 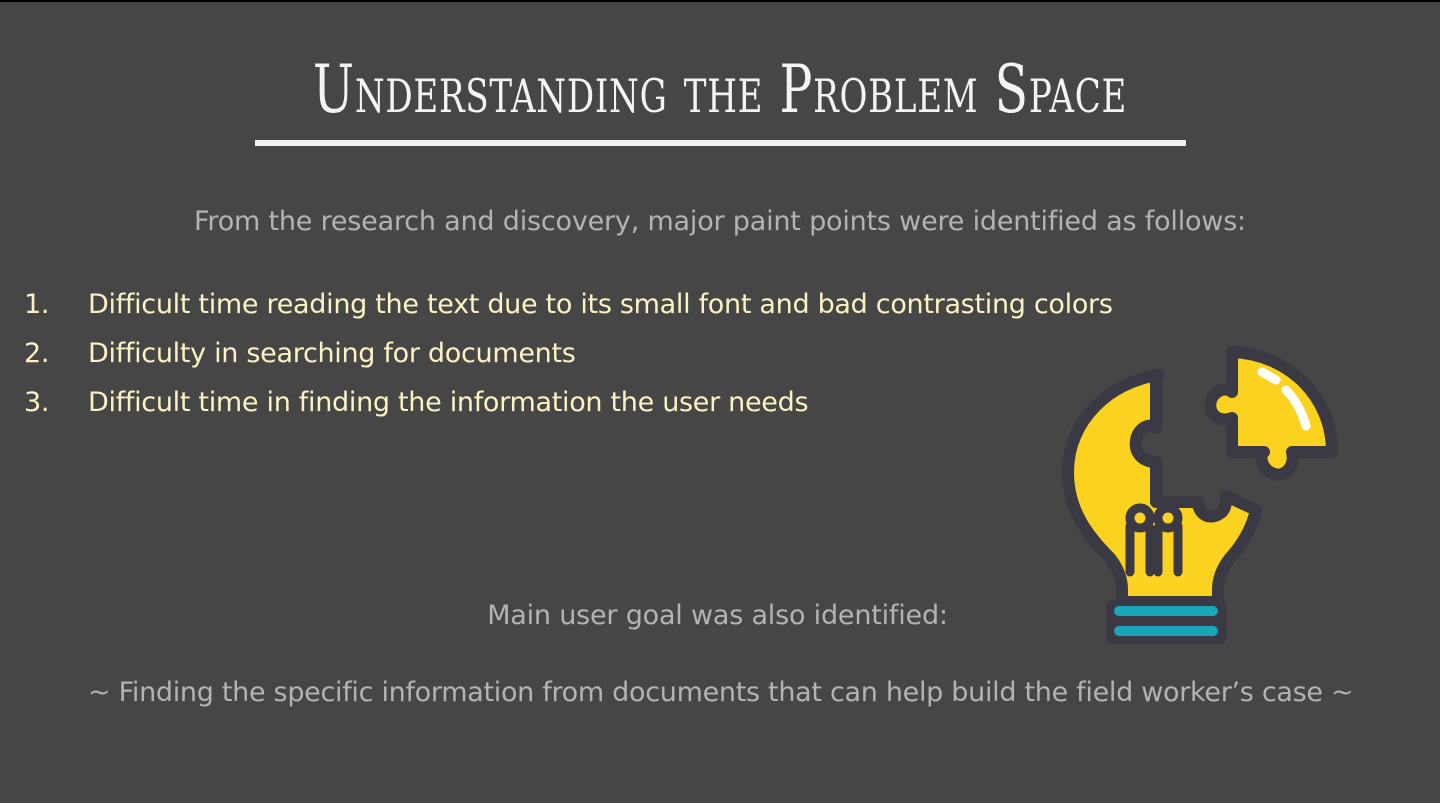 What do you see at coordinates (720, 89) in the screenshot?
I see `slide-title: Understanding the Problem Space` at bounding box center [720, 89].